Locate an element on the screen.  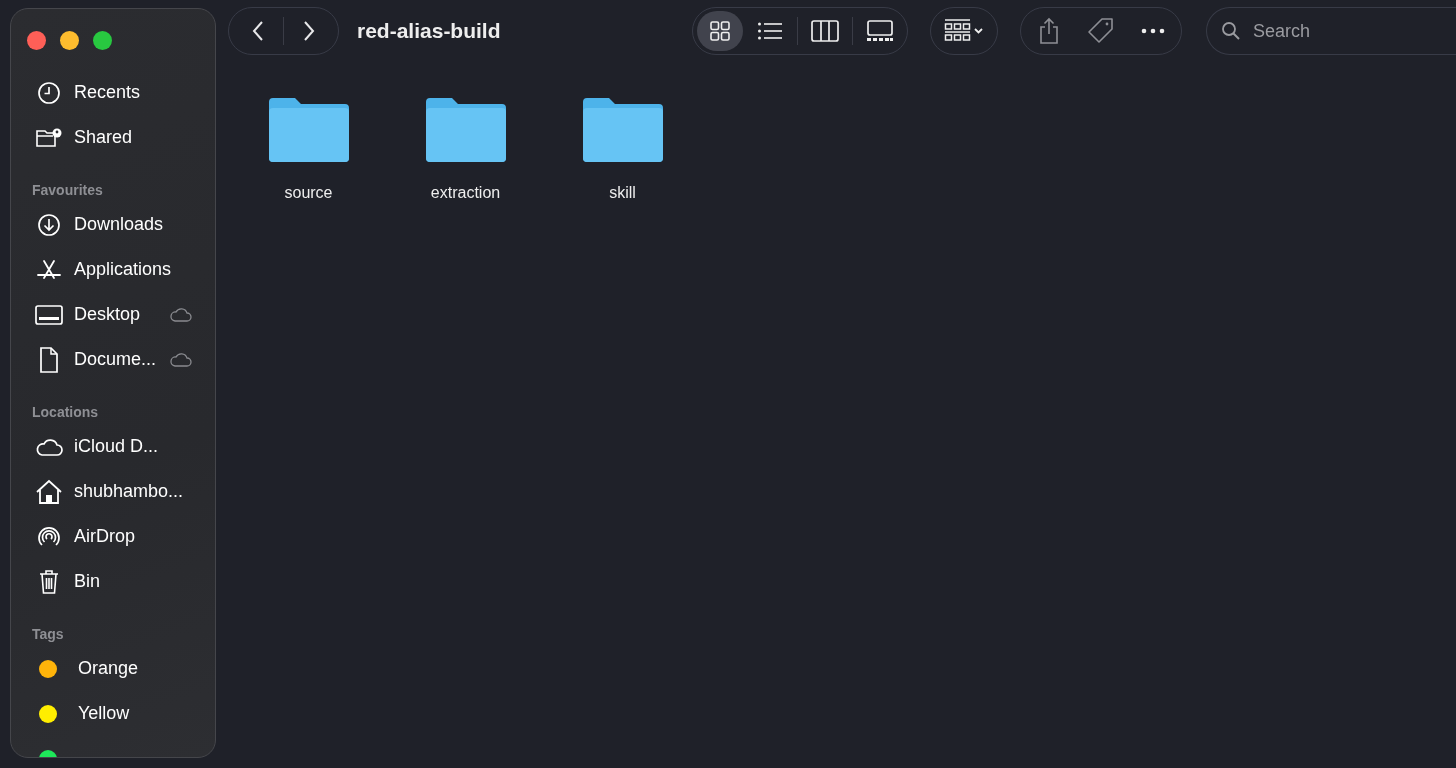
sidebar-item: Recents is located at coordinates (120, 92).